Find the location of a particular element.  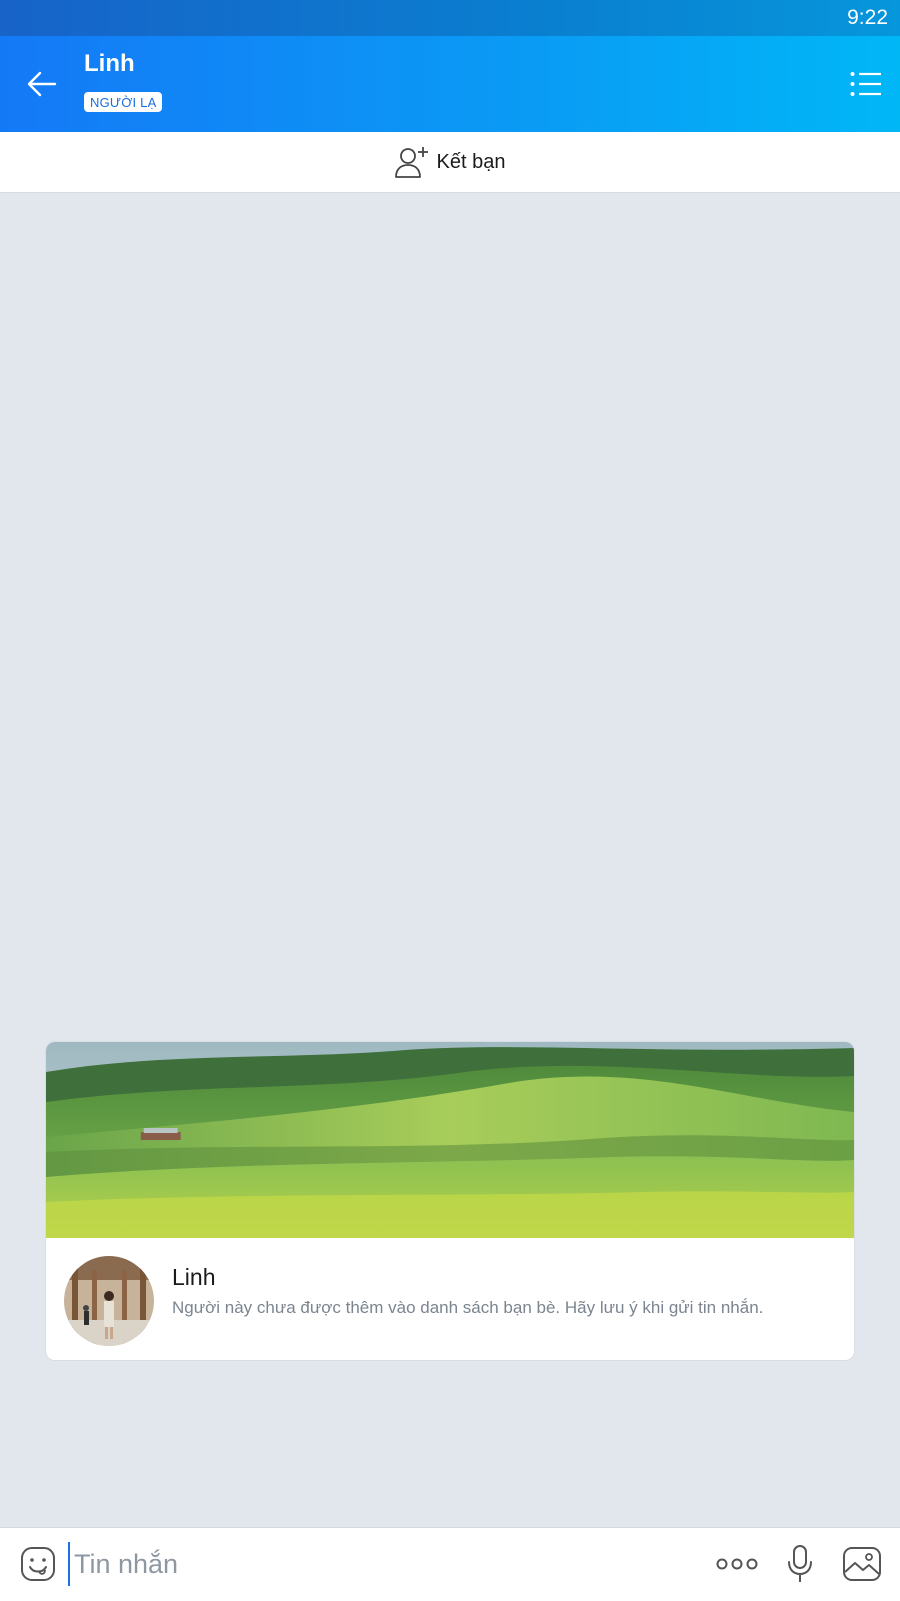

more-button is located at coordinates (737, 1564).